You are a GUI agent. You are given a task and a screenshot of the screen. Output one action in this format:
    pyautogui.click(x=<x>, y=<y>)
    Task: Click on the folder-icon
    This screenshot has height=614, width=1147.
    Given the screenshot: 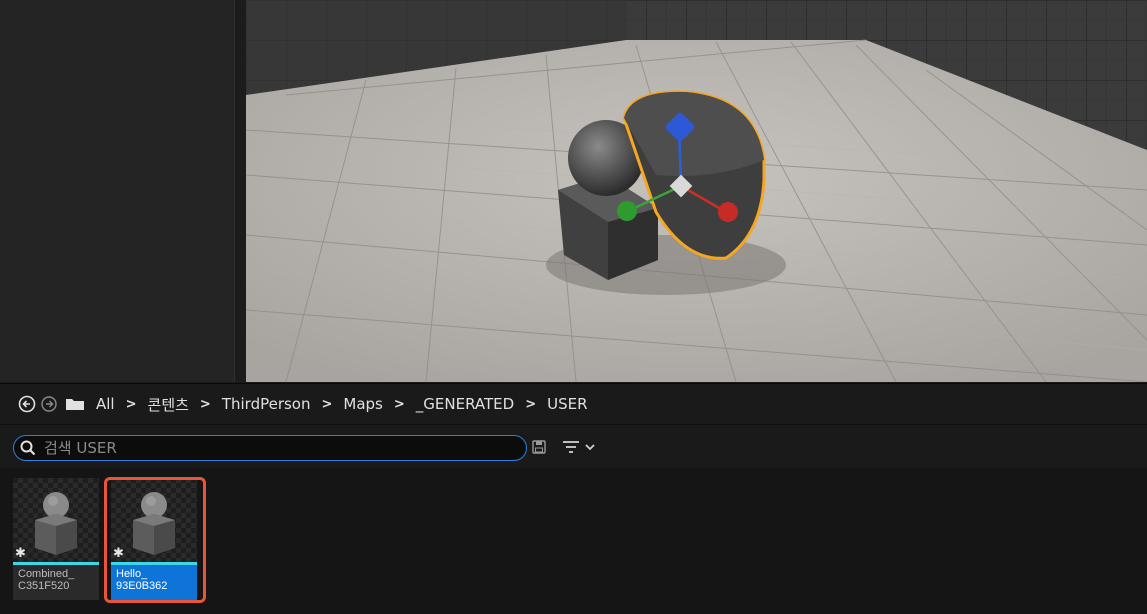 What is the action you would take?
    pyautogui.click(x=75, y=404)
    